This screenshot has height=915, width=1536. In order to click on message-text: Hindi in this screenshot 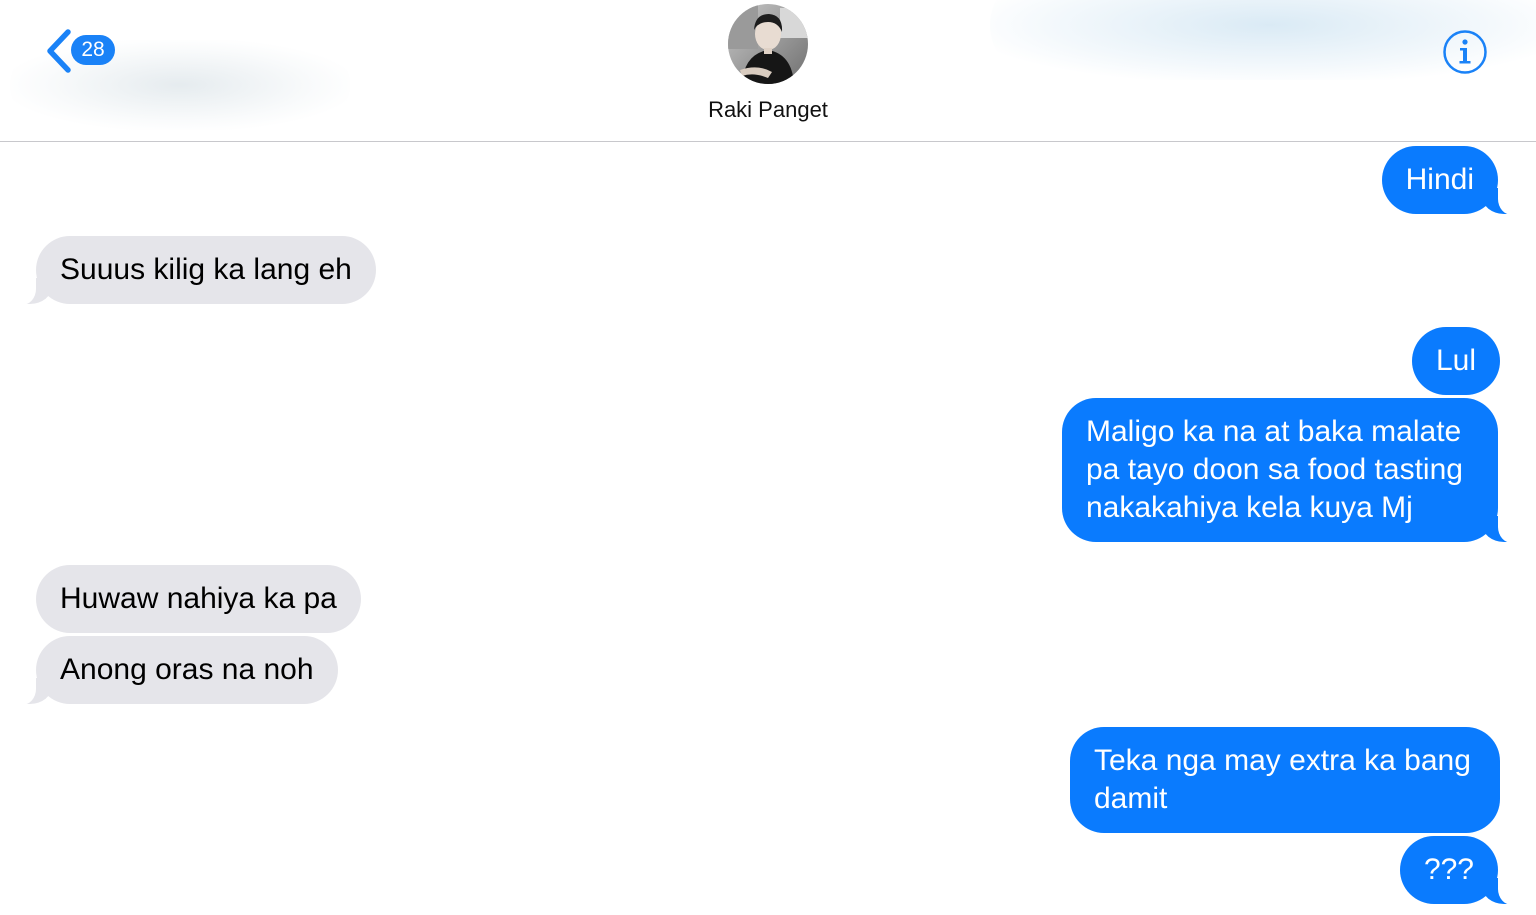, I will do `click(1439, 179)`.